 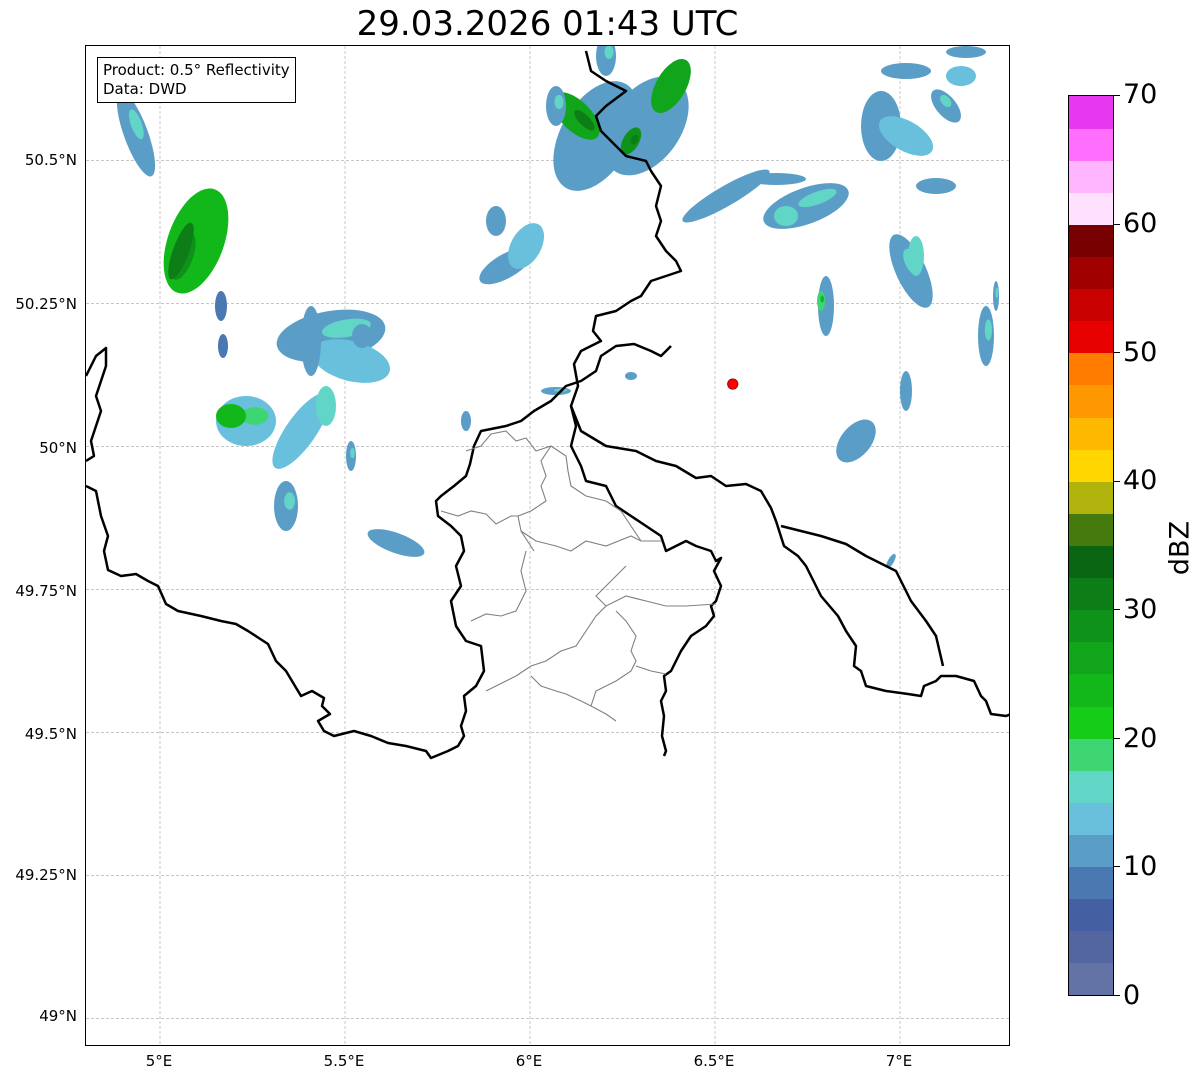 What do you see at coordinates (899, 1061) in the screenshot?
I see `lon-label: 7°E` at bounding box center [899, 1061].